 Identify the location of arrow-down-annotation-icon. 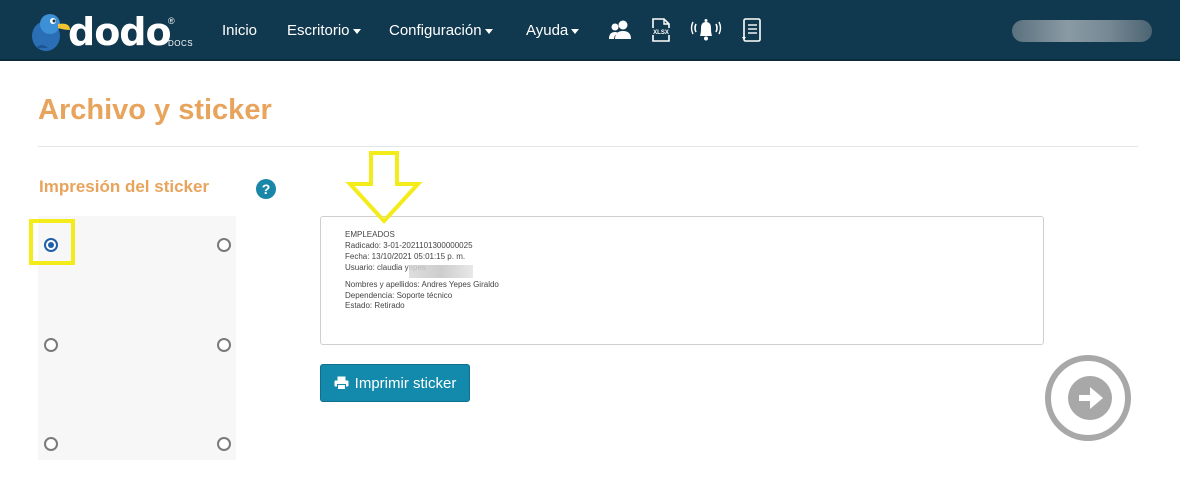
(384, 187).